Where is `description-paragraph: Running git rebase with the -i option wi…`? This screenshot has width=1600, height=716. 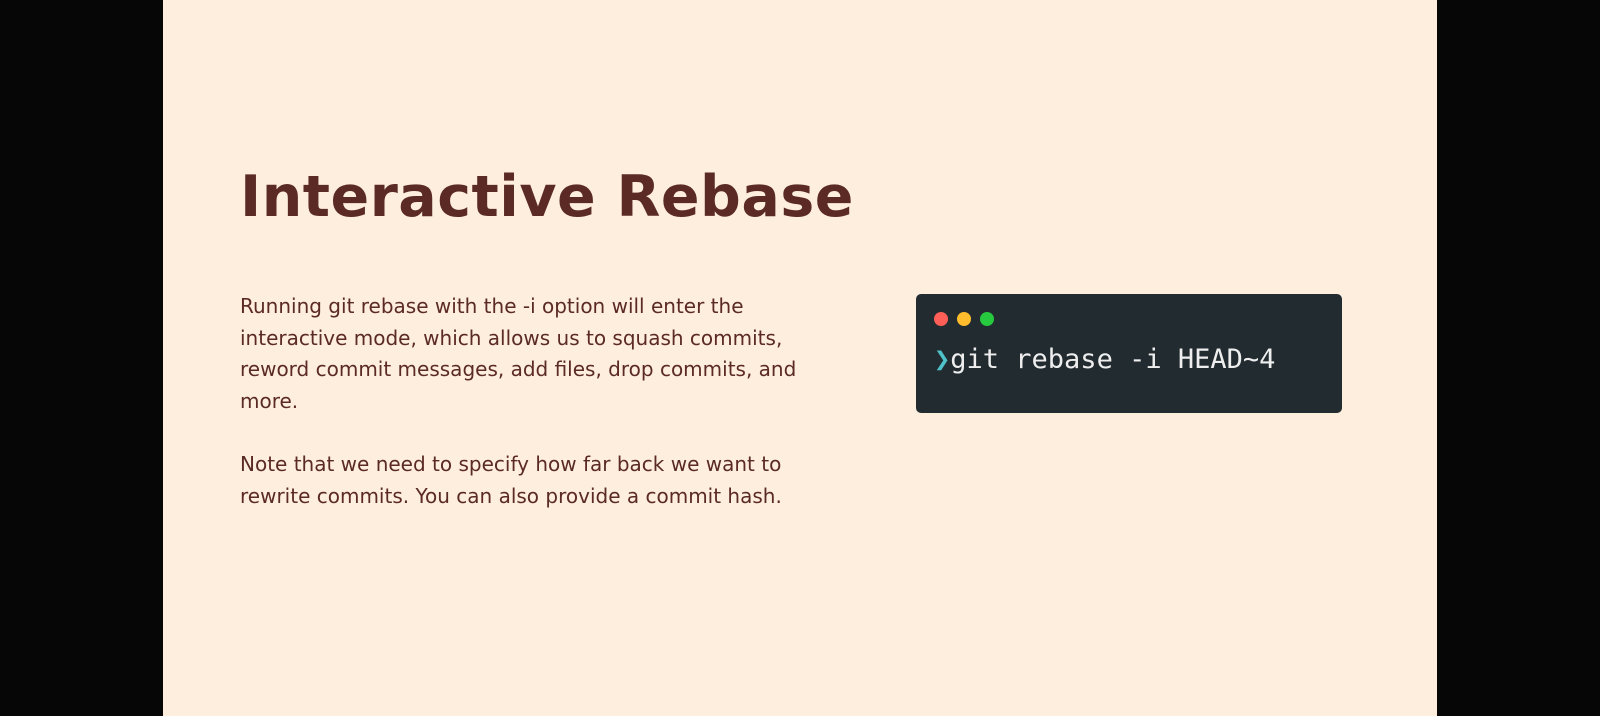 description-paragraph: Running git rebase with the -i option wi… is located at coordinates (518, 353).